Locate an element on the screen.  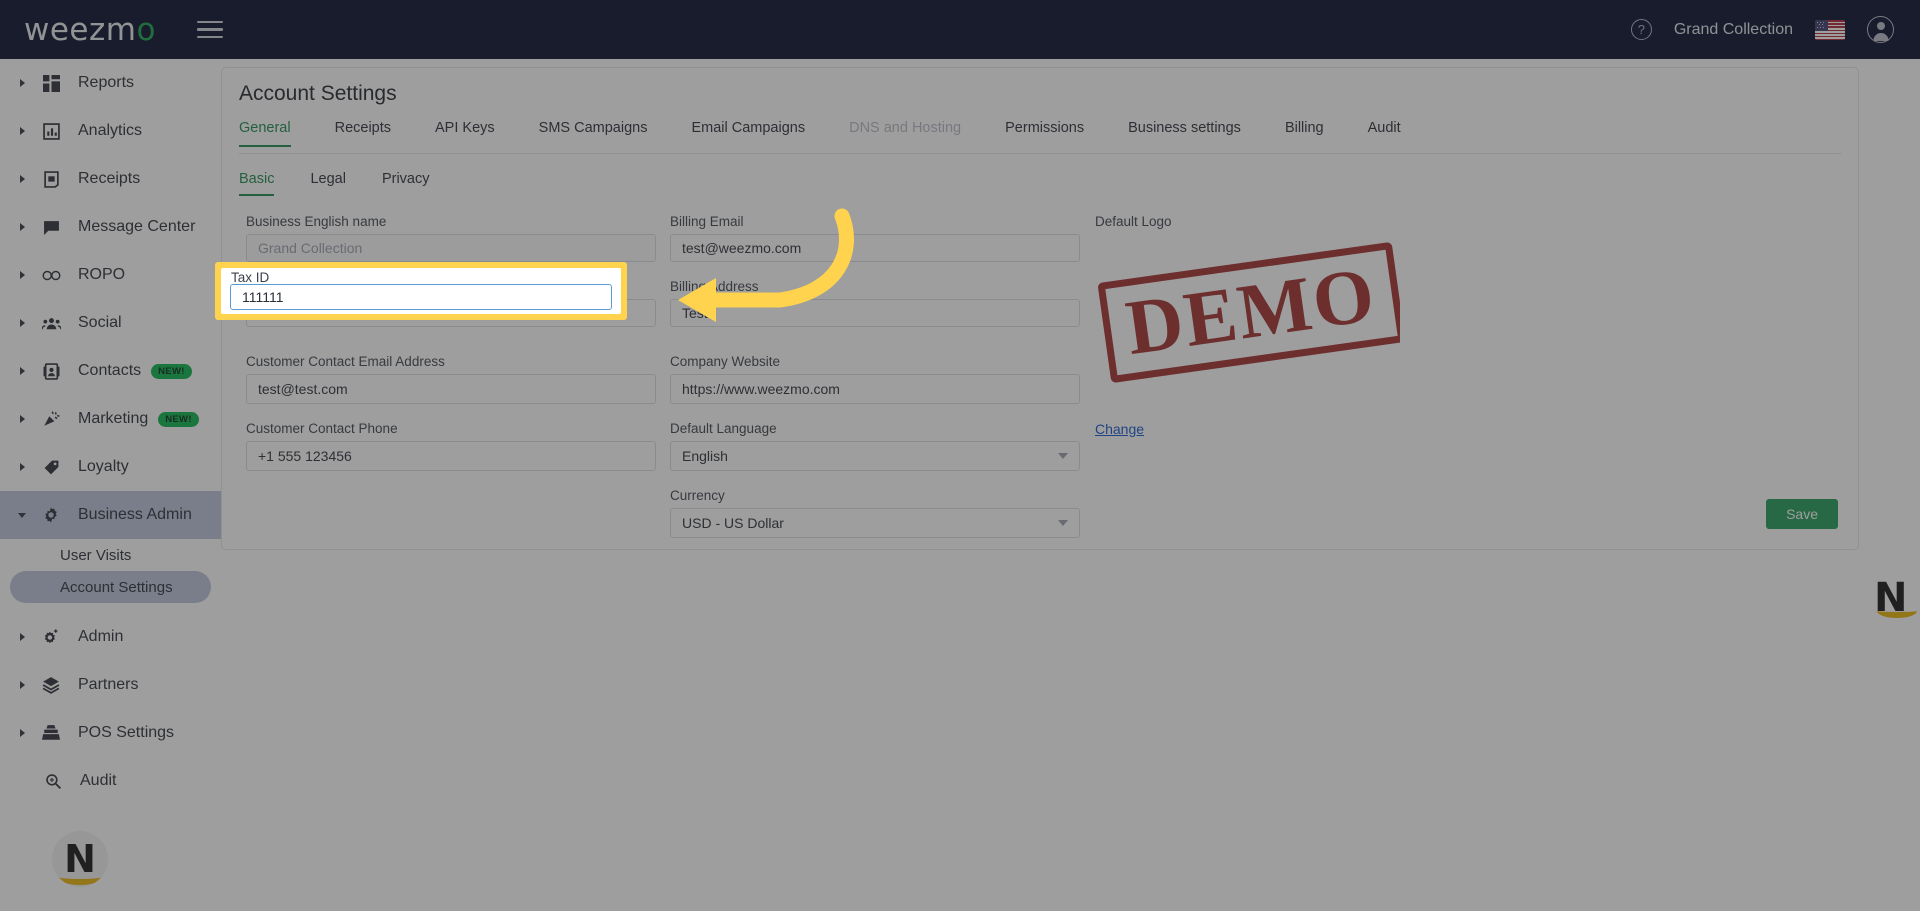
logo-text: weezm is located at coordinates (80, 29).